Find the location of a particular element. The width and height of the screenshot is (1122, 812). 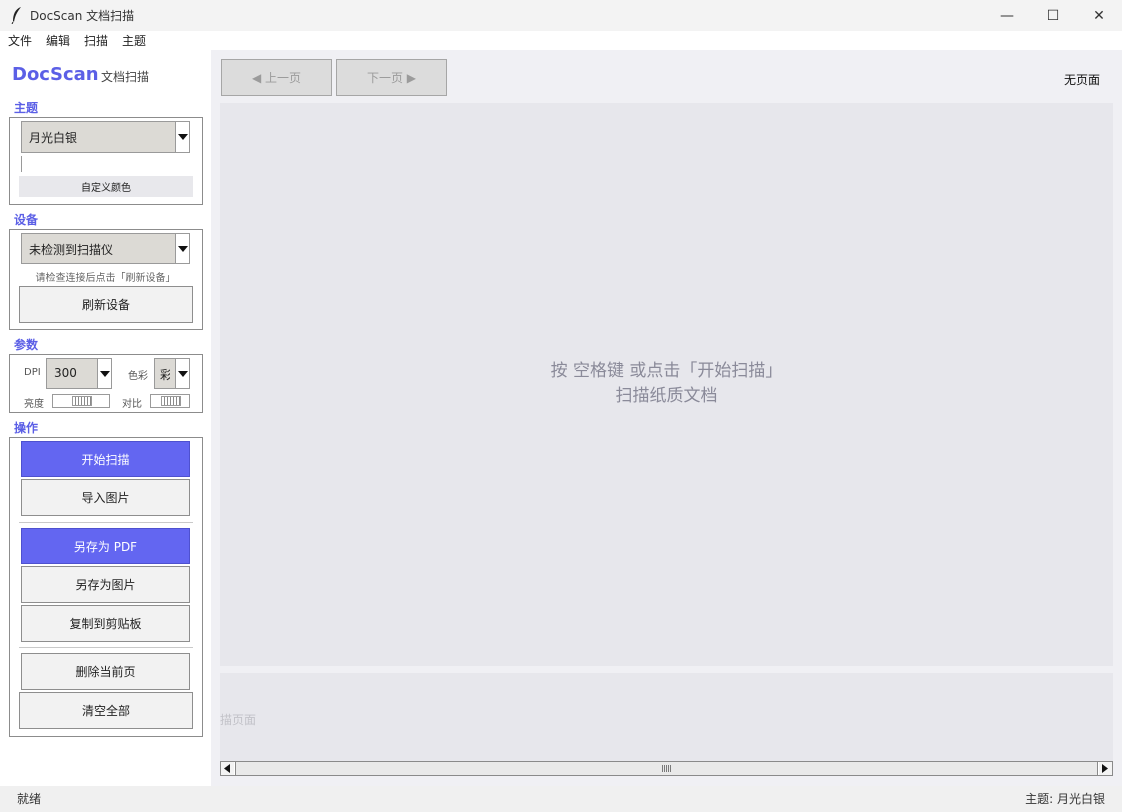

color-swatch-divider is located at coordinates (21, 164).